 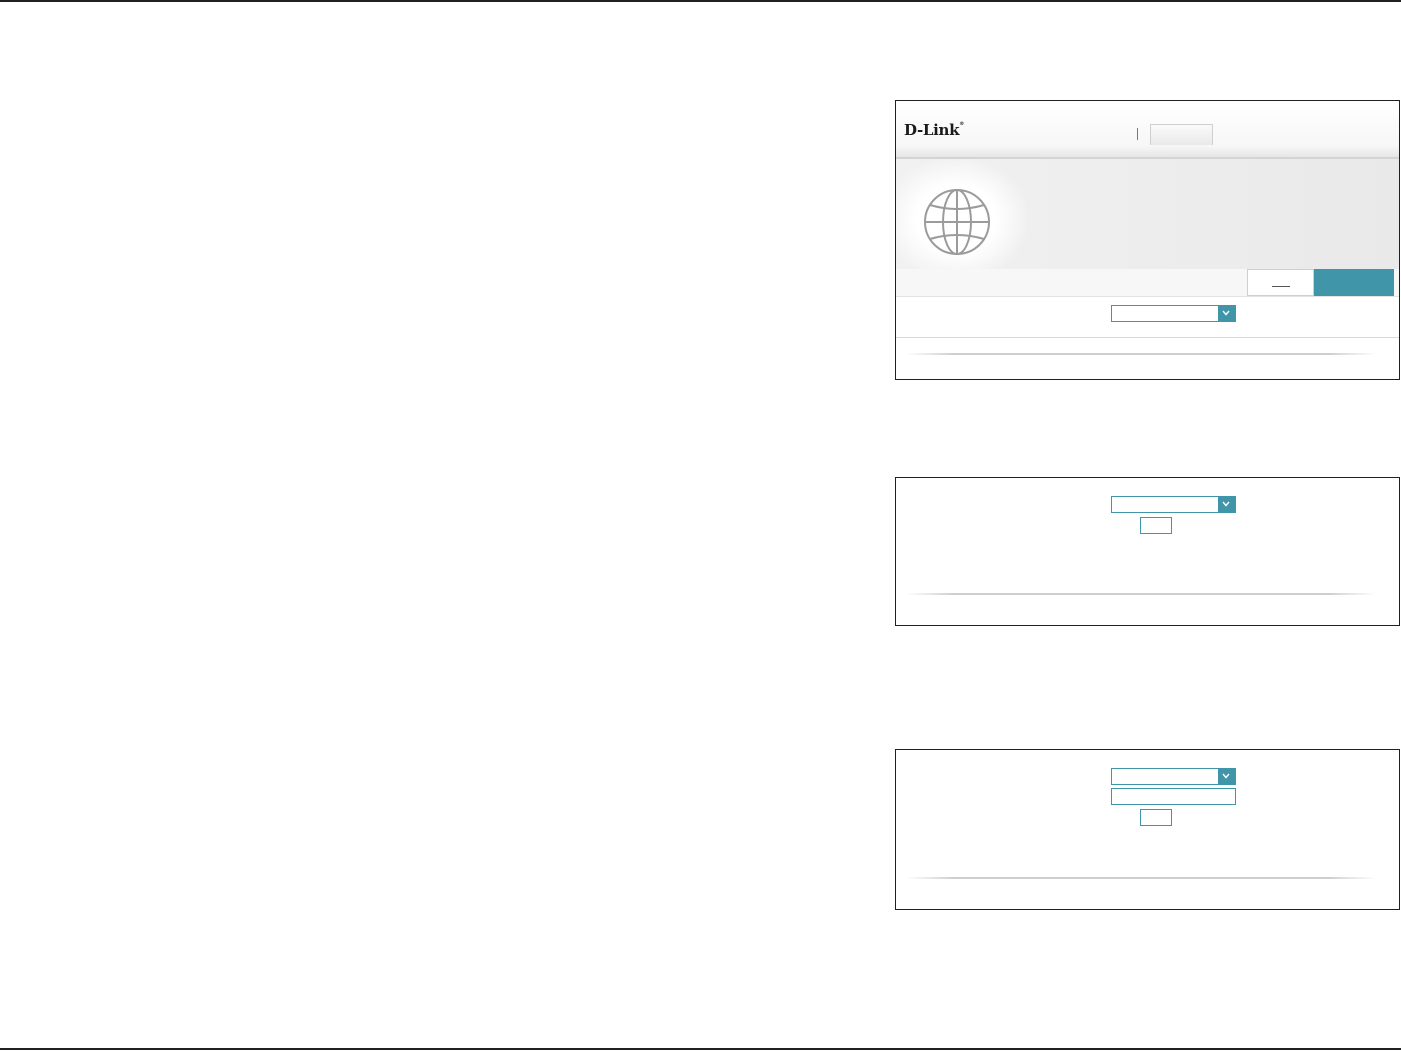 What do you see at coordinates (700, 1049) in the screenshot?
I see `bottom-rule` at bounding box center [700, 1049].